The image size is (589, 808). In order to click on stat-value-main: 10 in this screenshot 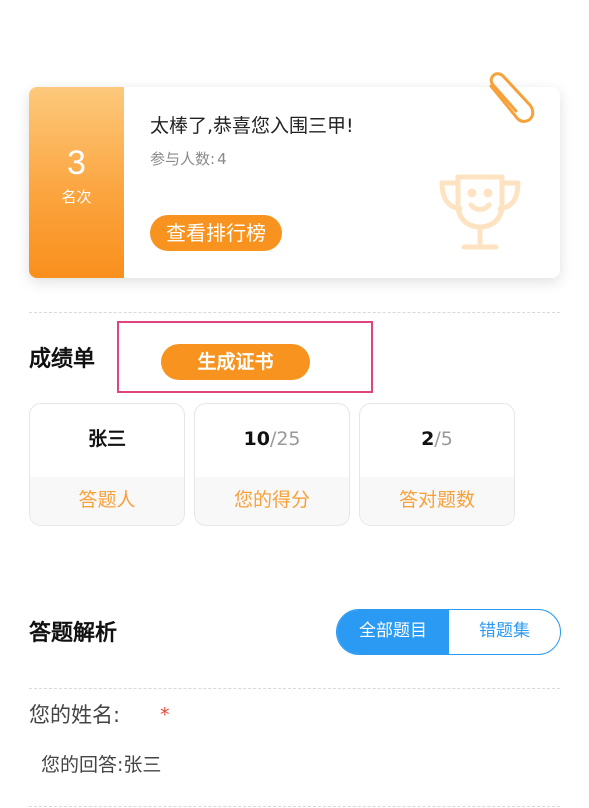, I will do `click(256, 439)`.